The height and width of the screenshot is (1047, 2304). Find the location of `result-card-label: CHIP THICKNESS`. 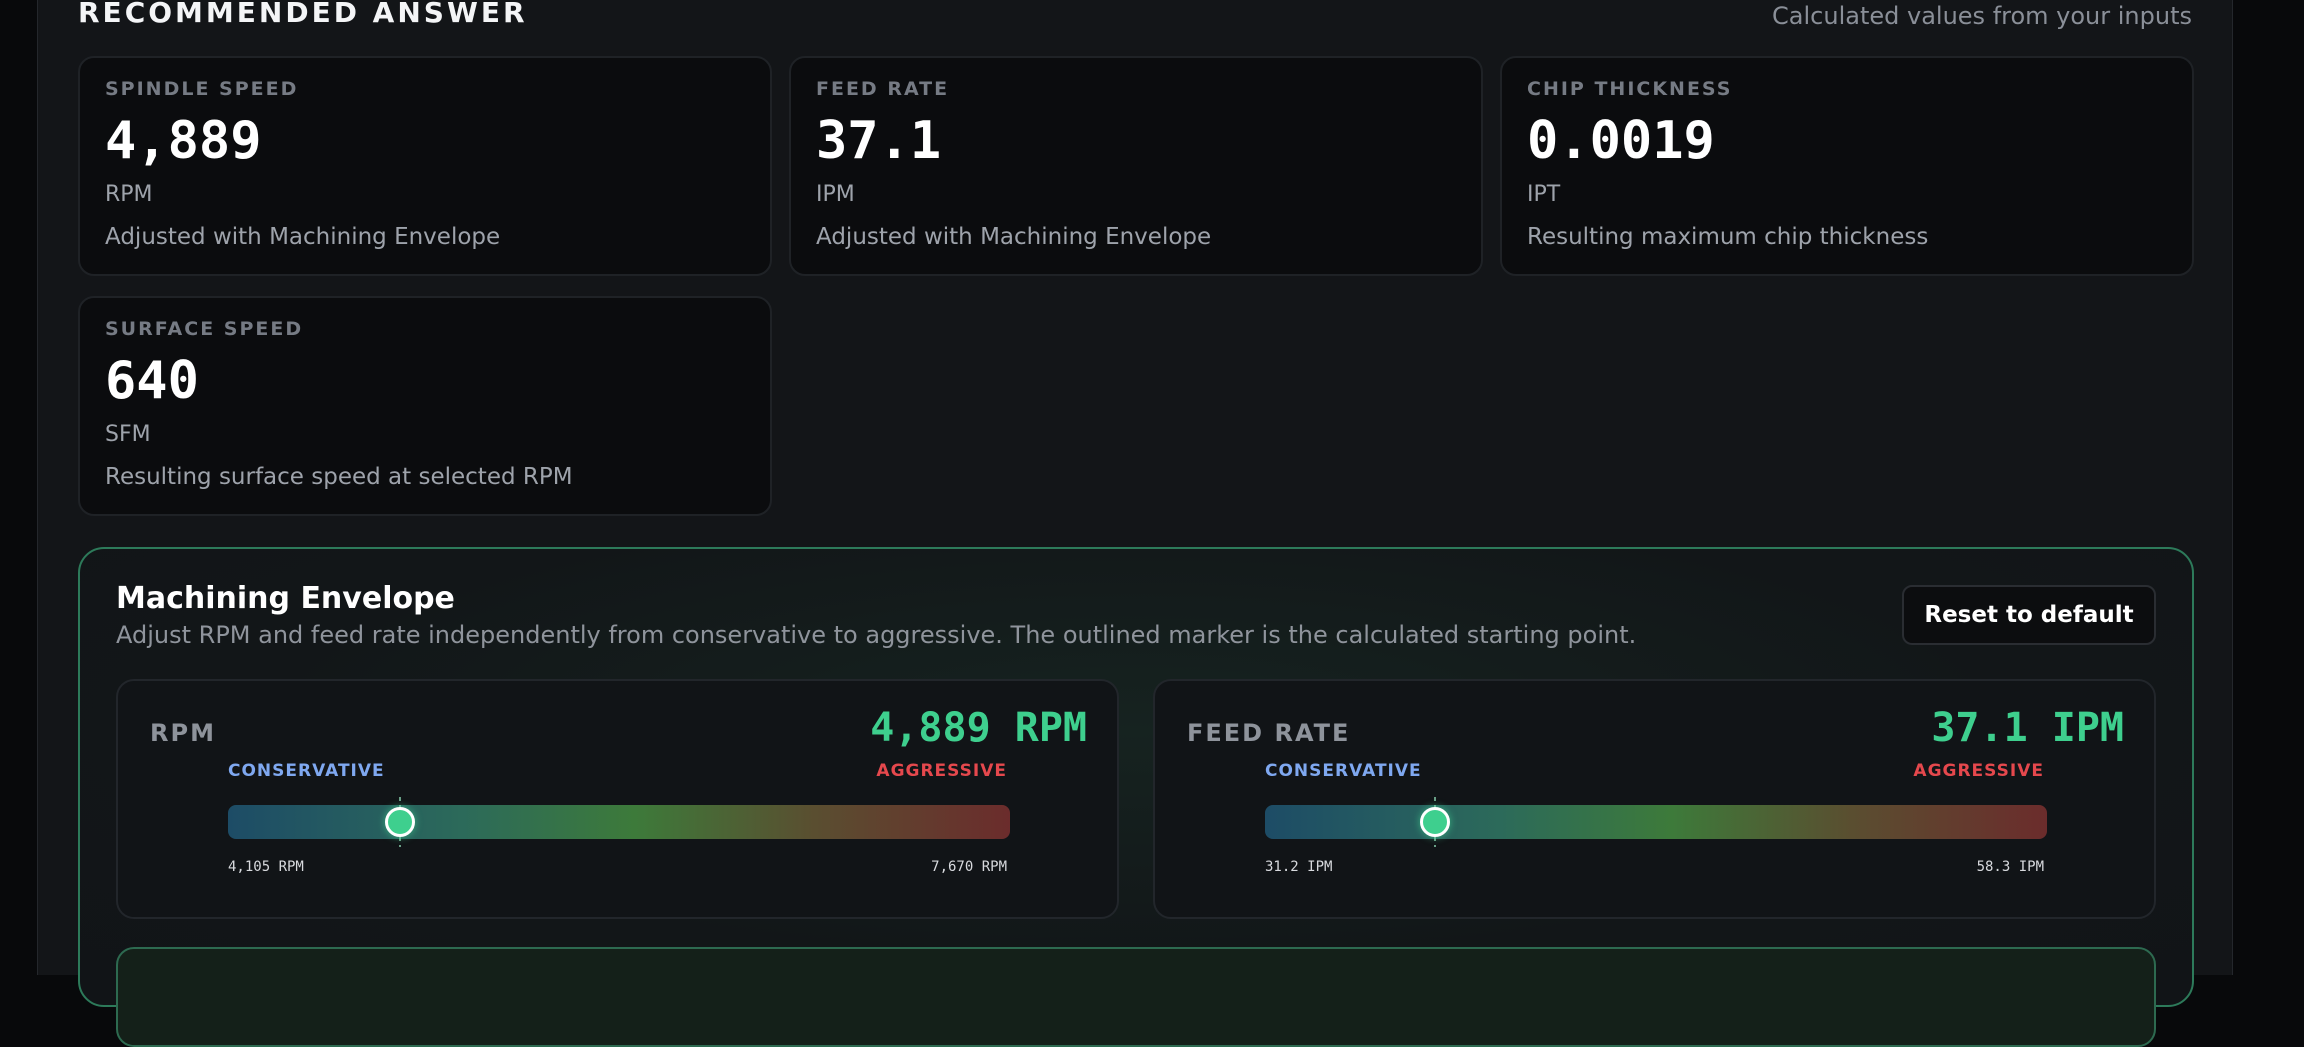

result-card-label: CHIP THICKNESS is located at coordinates (1630, 89).